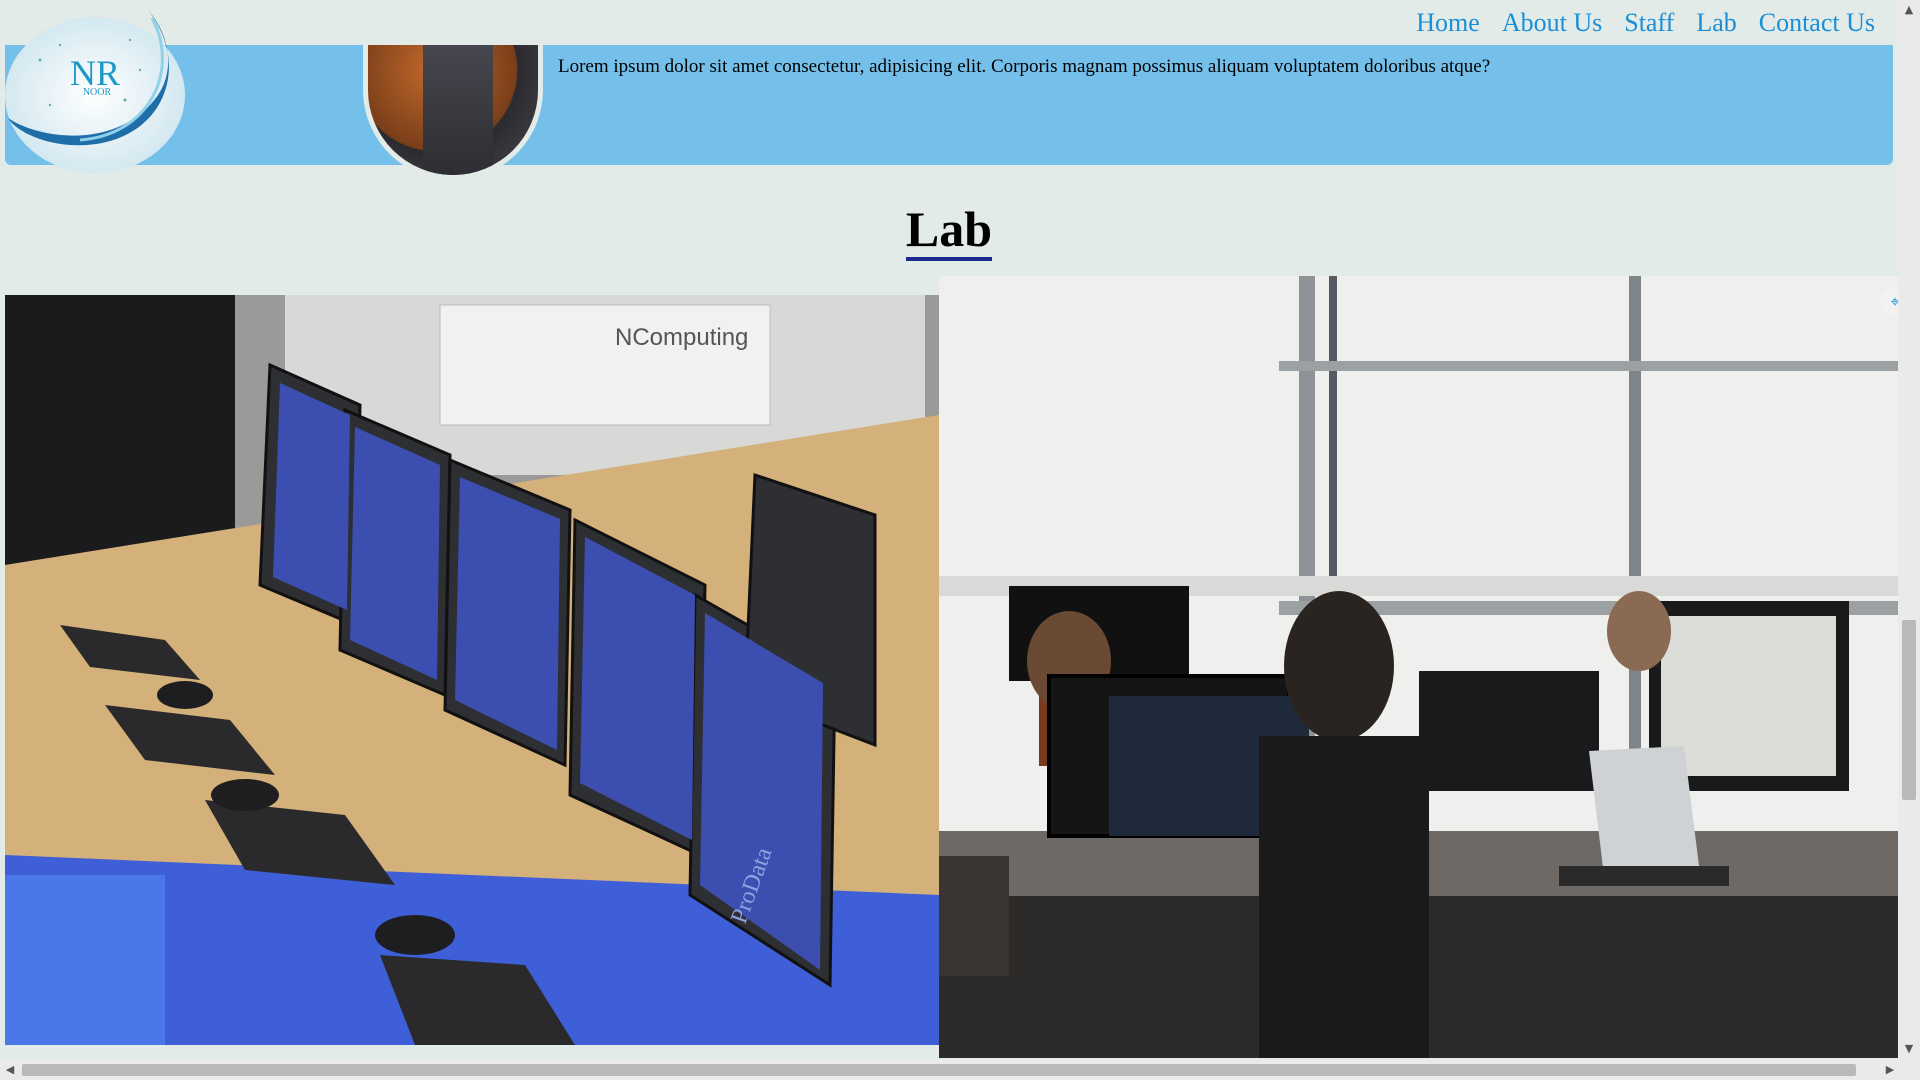 The width and height of the screenshot is (1920, 1080). Describe the element at coordinates (1448, 23) in the screenshot. I see `nav-home: Home` at that location.